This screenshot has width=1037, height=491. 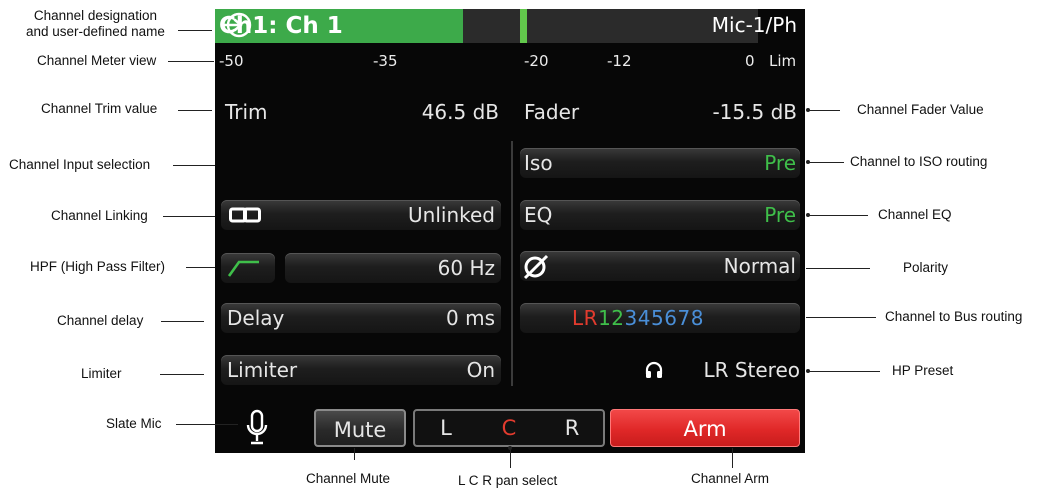 What do you see at coordinates (660, 266) in the screenshot?
I see `polarity-button: Normal` at bounding box center [660, 266].